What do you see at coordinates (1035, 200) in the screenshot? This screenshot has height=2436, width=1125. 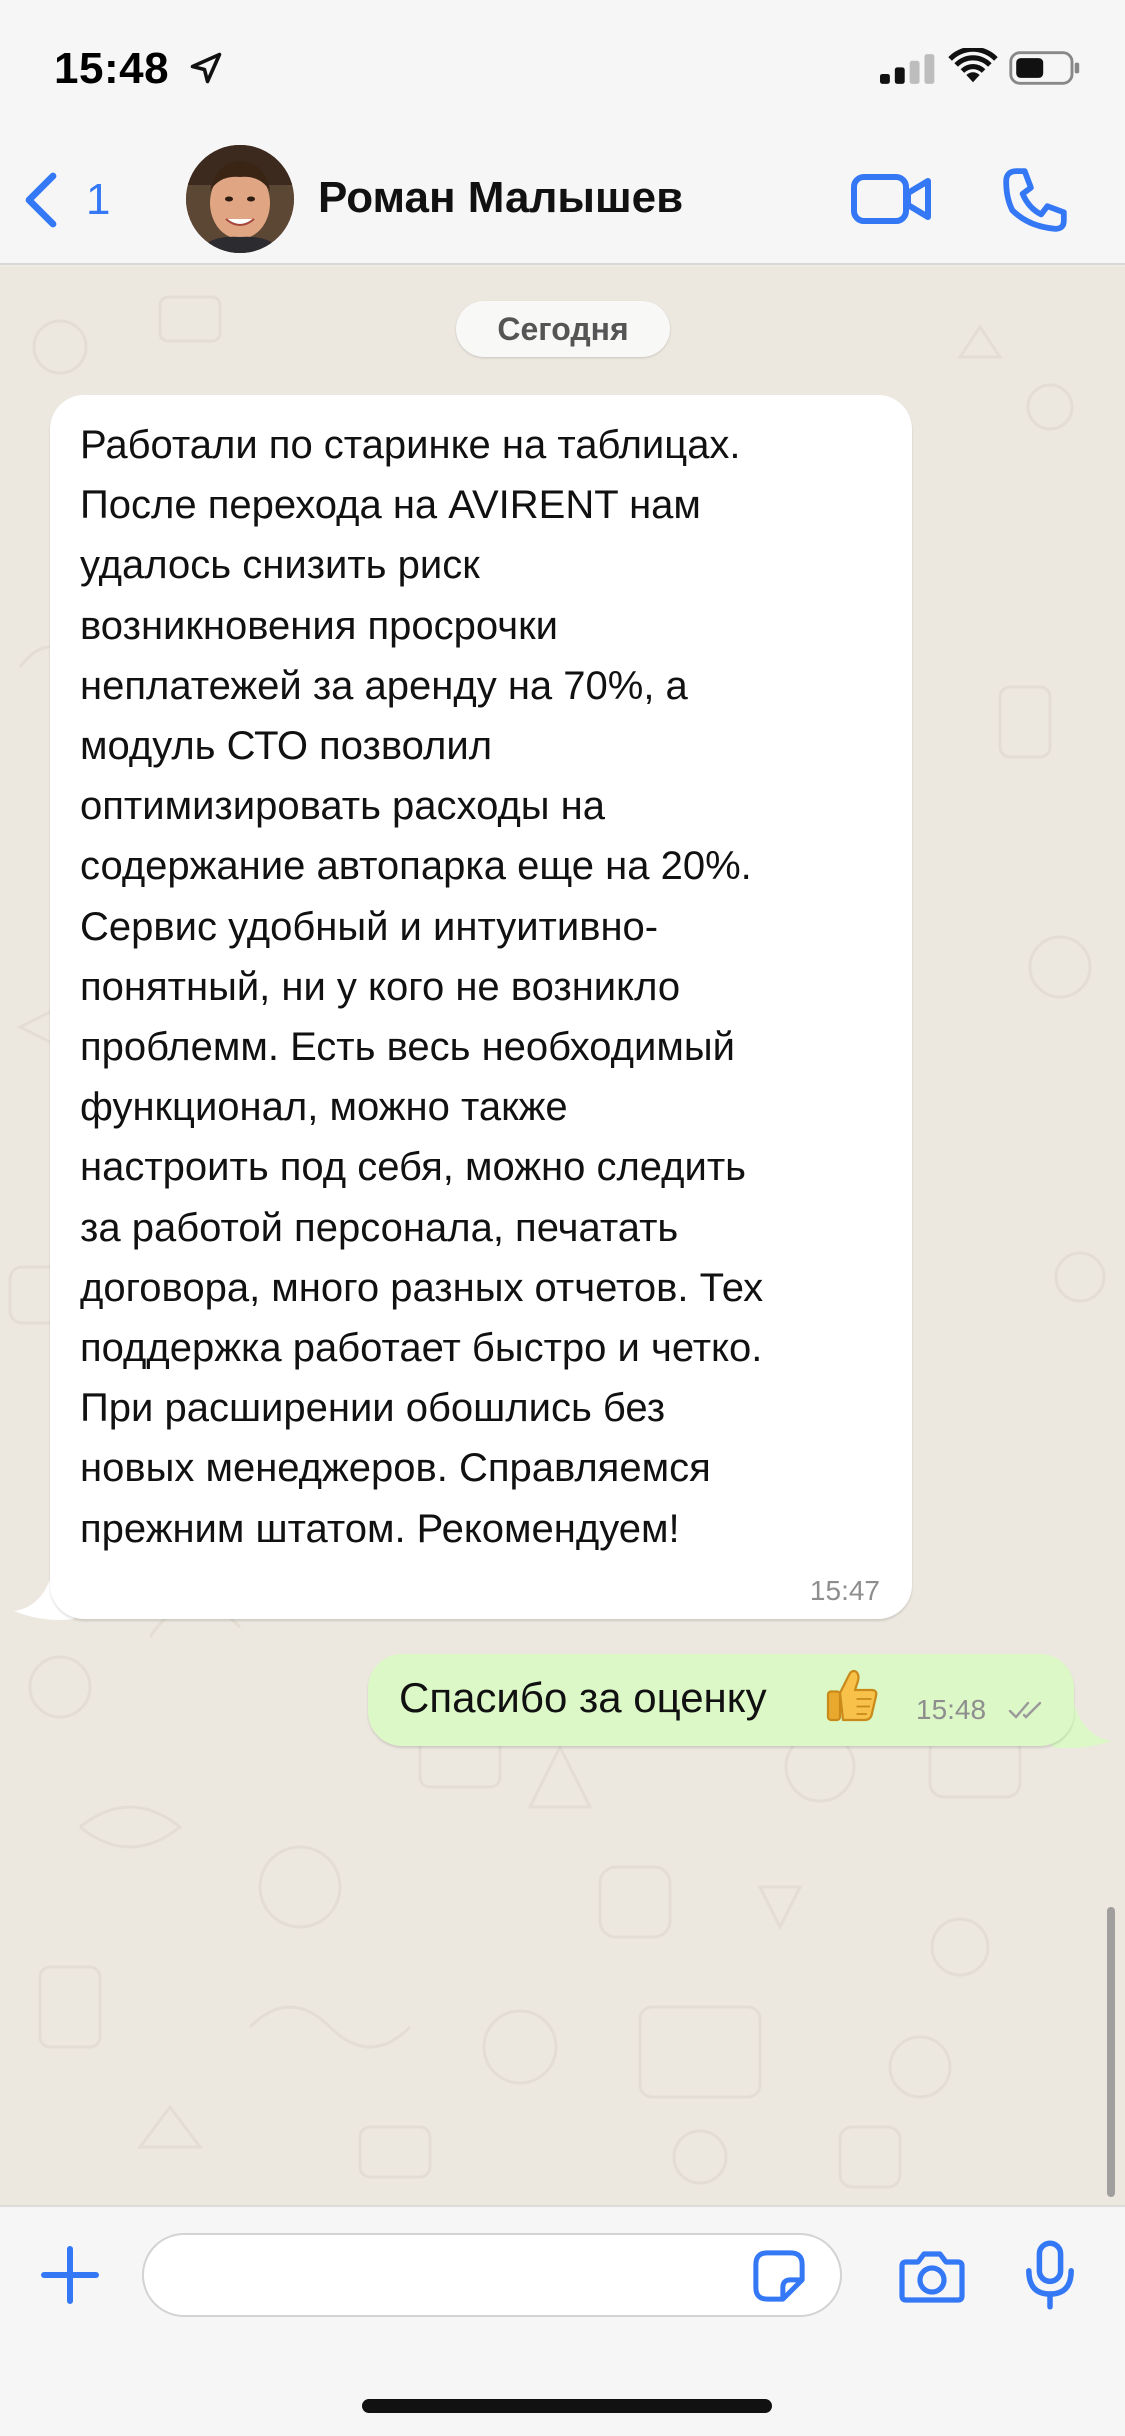 I see `phone-icon` at bounding box center [1035, 200].